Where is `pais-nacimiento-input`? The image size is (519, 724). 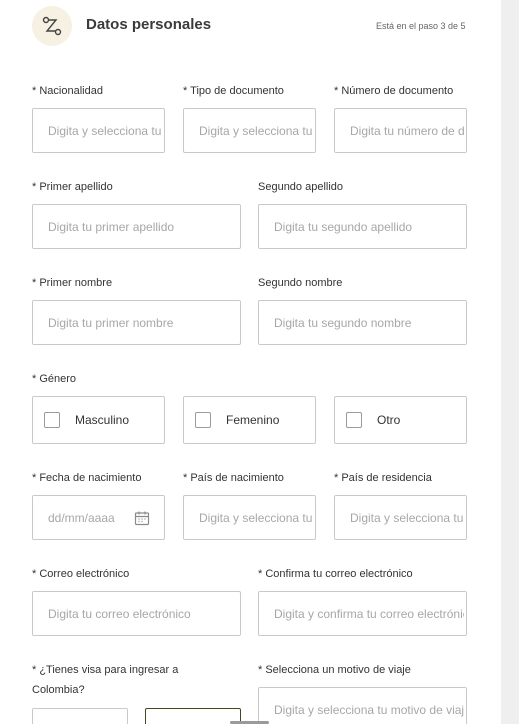
pais-nacimiento-input is located at coordinates (256, 517).